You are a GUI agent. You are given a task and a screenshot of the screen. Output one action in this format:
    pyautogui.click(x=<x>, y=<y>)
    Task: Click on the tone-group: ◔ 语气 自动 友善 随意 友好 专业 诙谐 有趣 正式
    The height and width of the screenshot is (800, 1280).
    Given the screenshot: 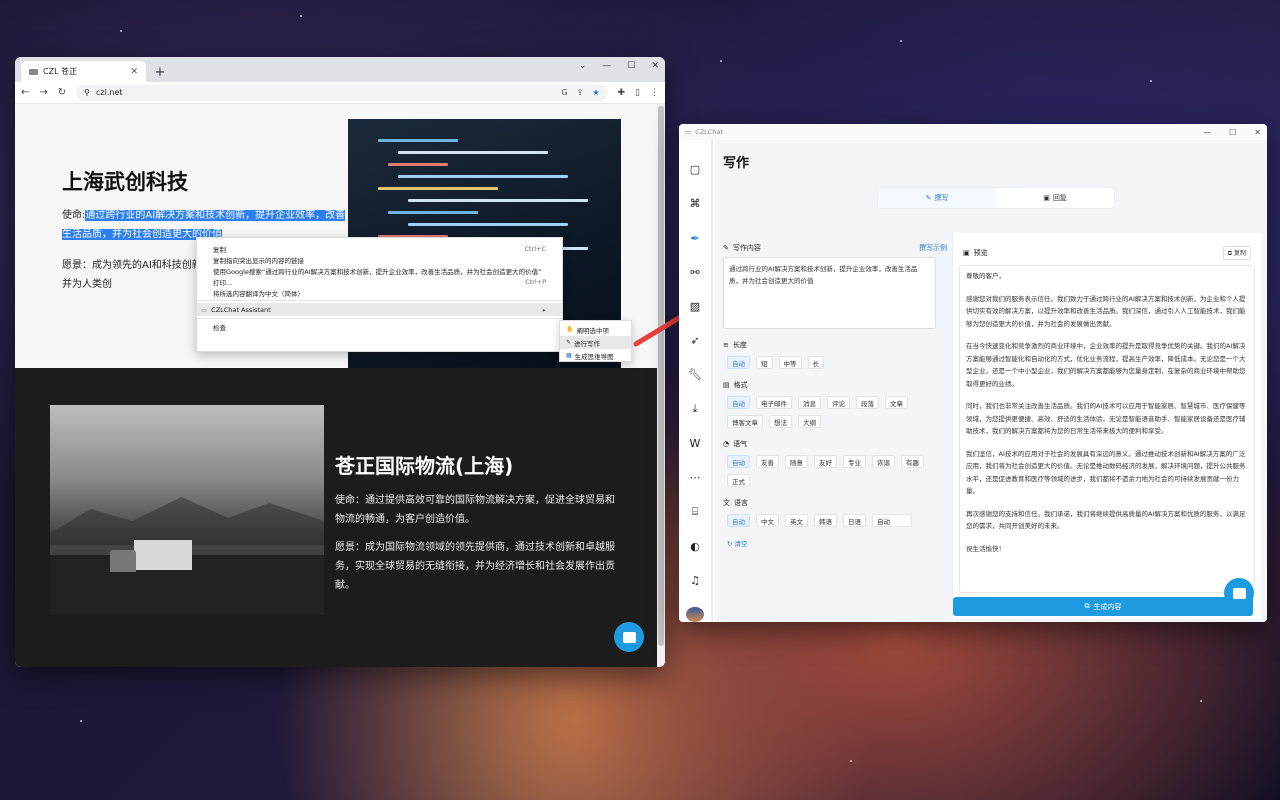 What is the action you would take?
    pyautogui.click(x=835, y=462)
    